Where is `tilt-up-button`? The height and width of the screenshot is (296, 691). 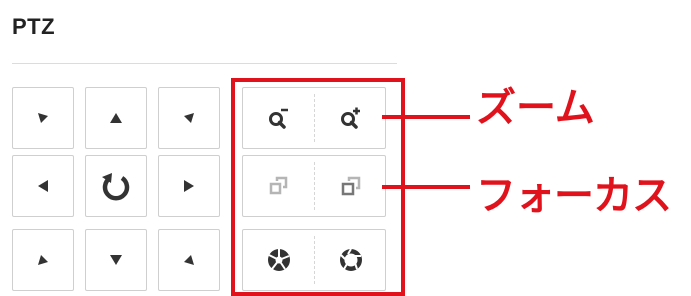 tilt-up-button is located at coordinates (116, 118).